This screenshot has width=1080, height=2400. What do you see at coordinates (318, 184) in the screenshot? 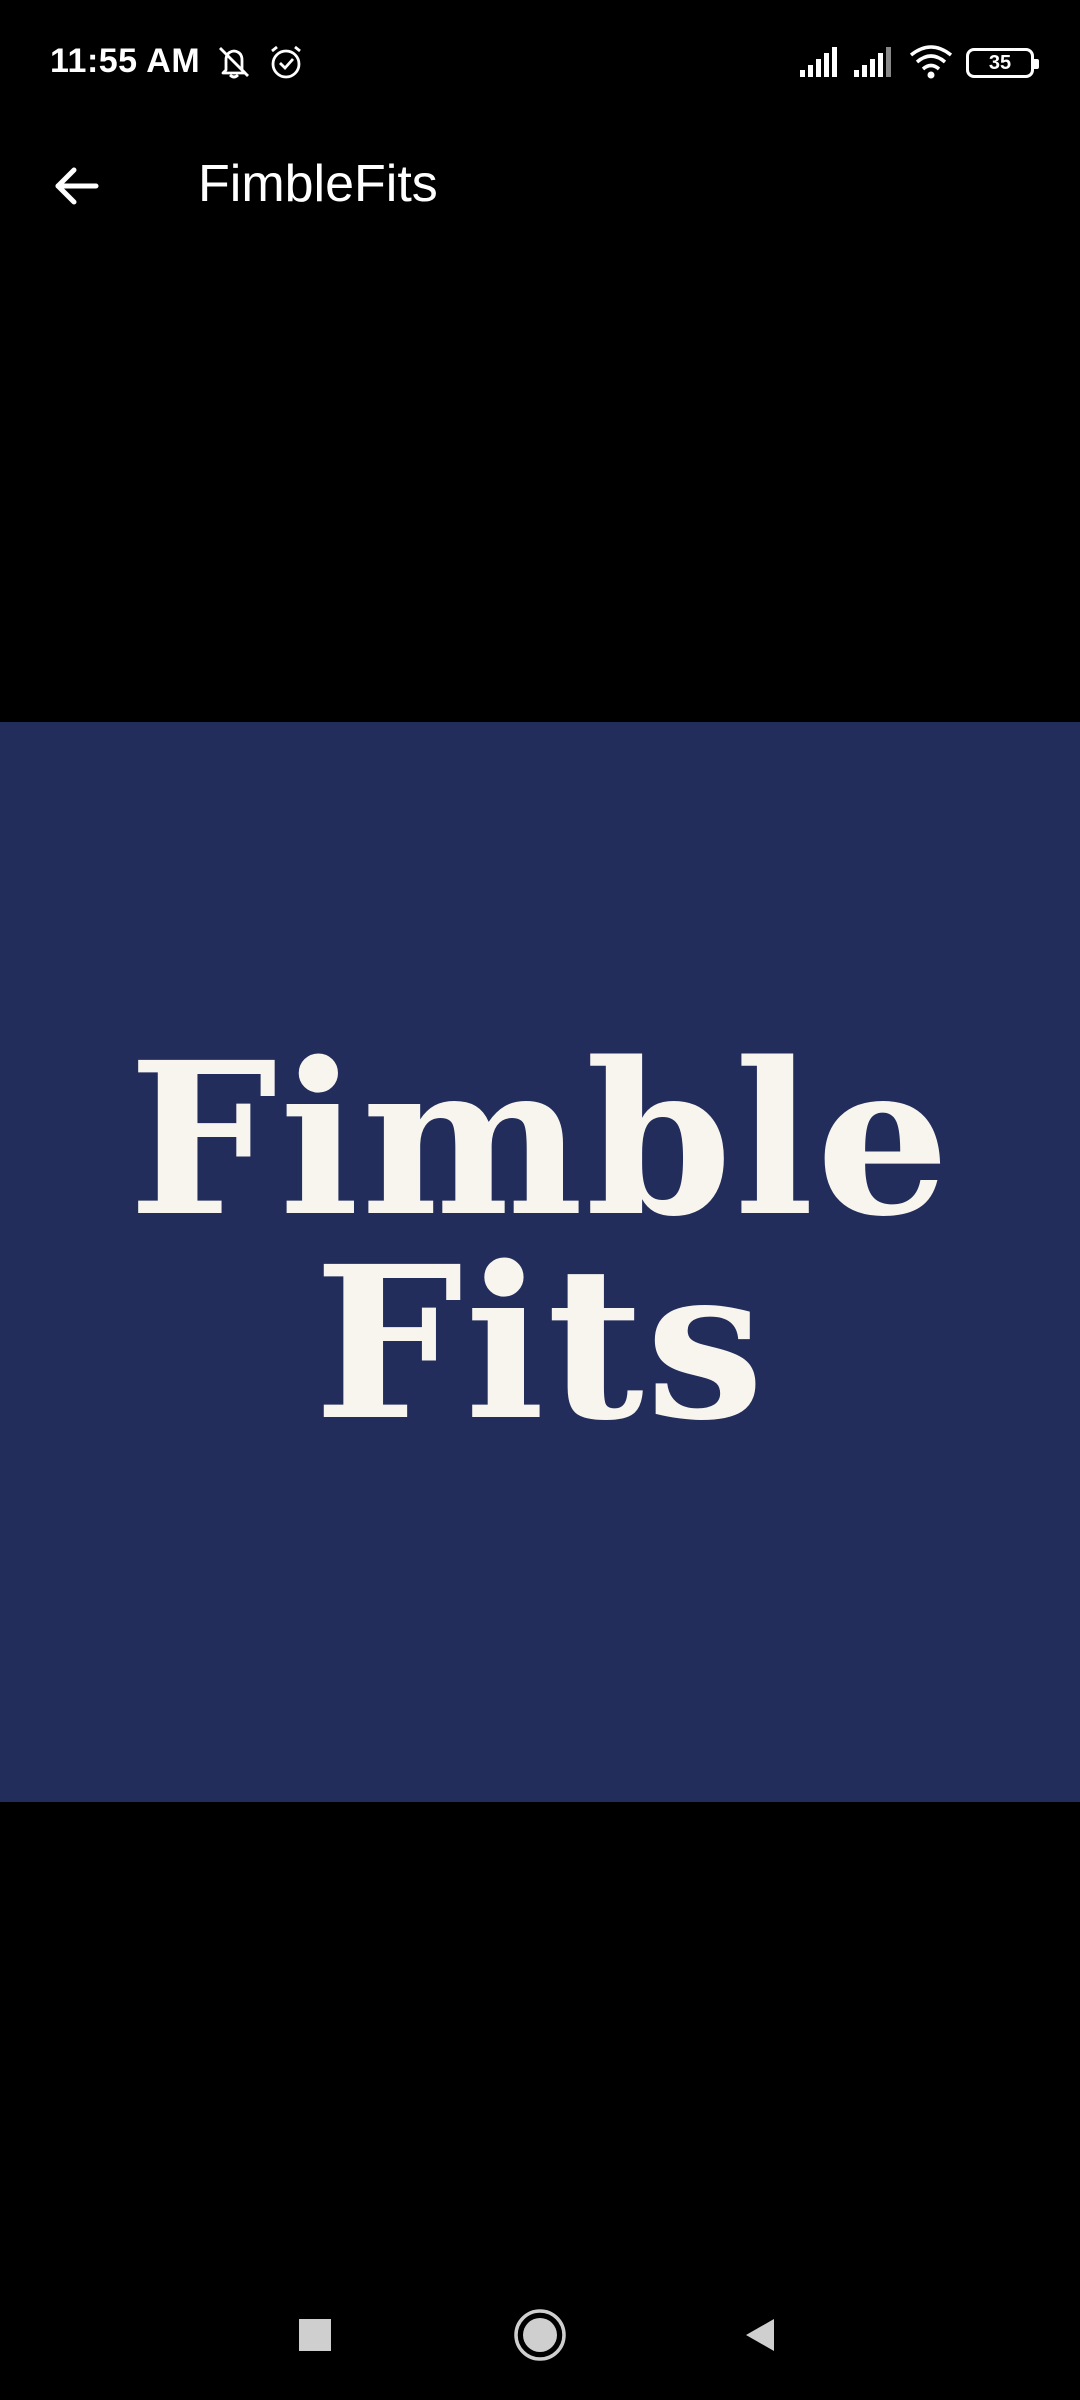
I see `page-title: FimbleFits` at bounding box center [318, 184].